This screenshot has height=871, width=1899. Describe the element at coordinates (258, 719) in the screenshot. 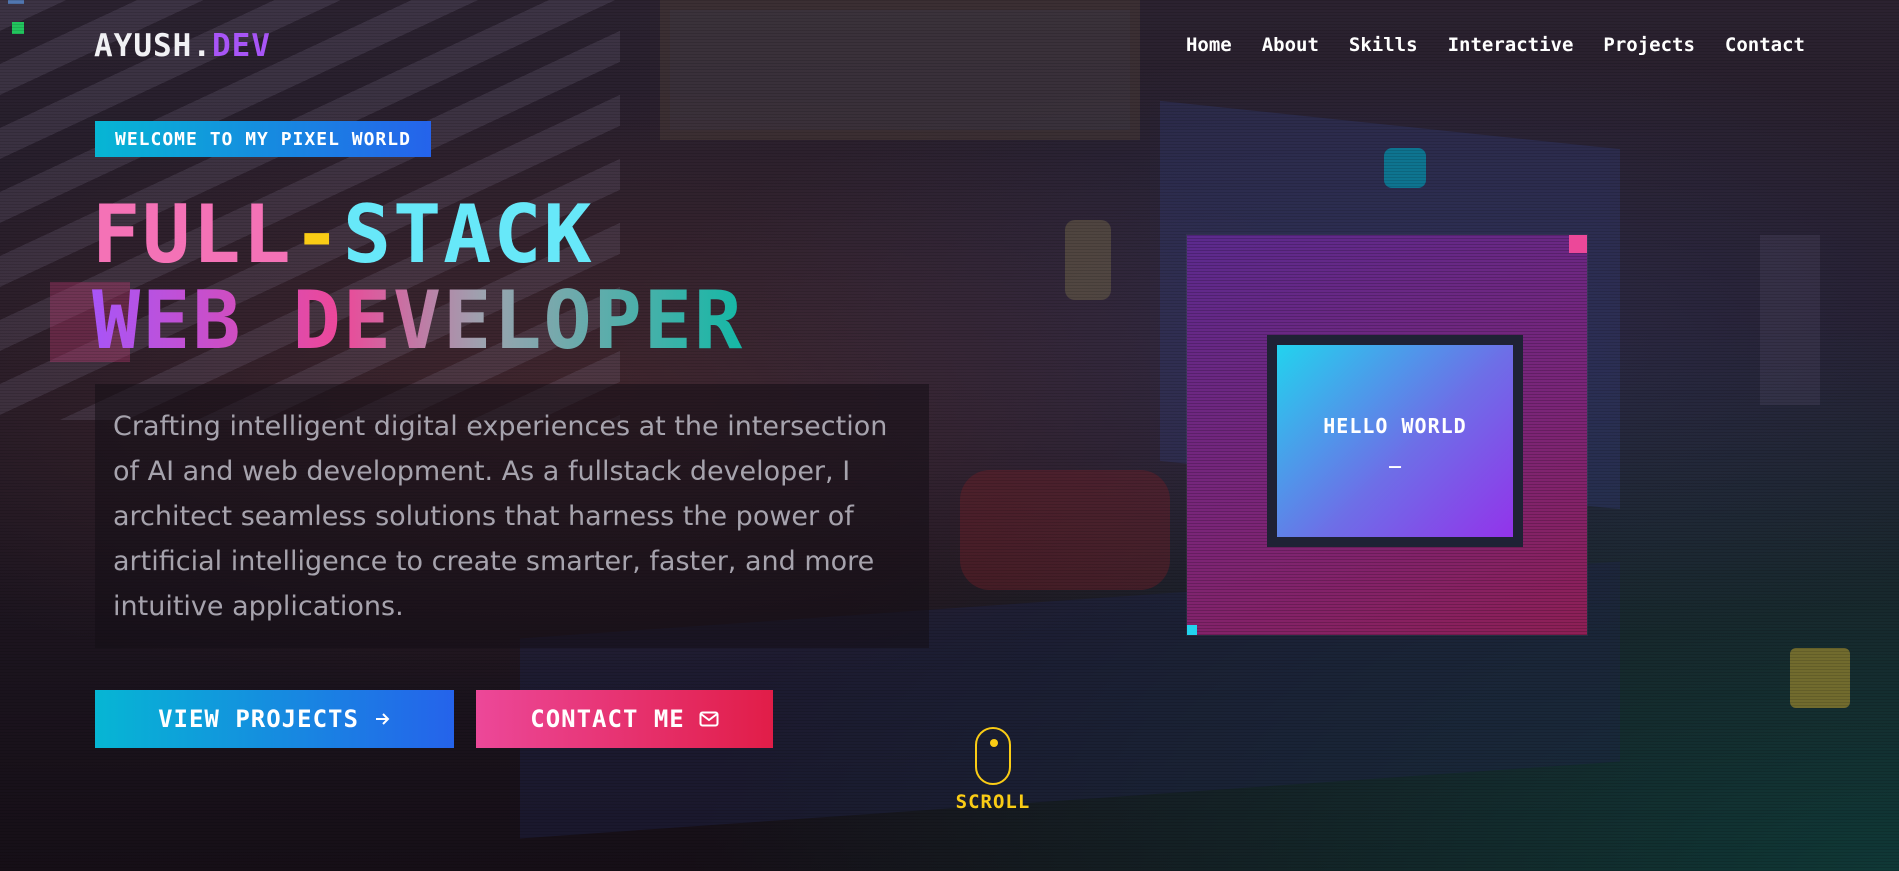

I see `view-projects-label: VIEW PROJECTS` at that location.